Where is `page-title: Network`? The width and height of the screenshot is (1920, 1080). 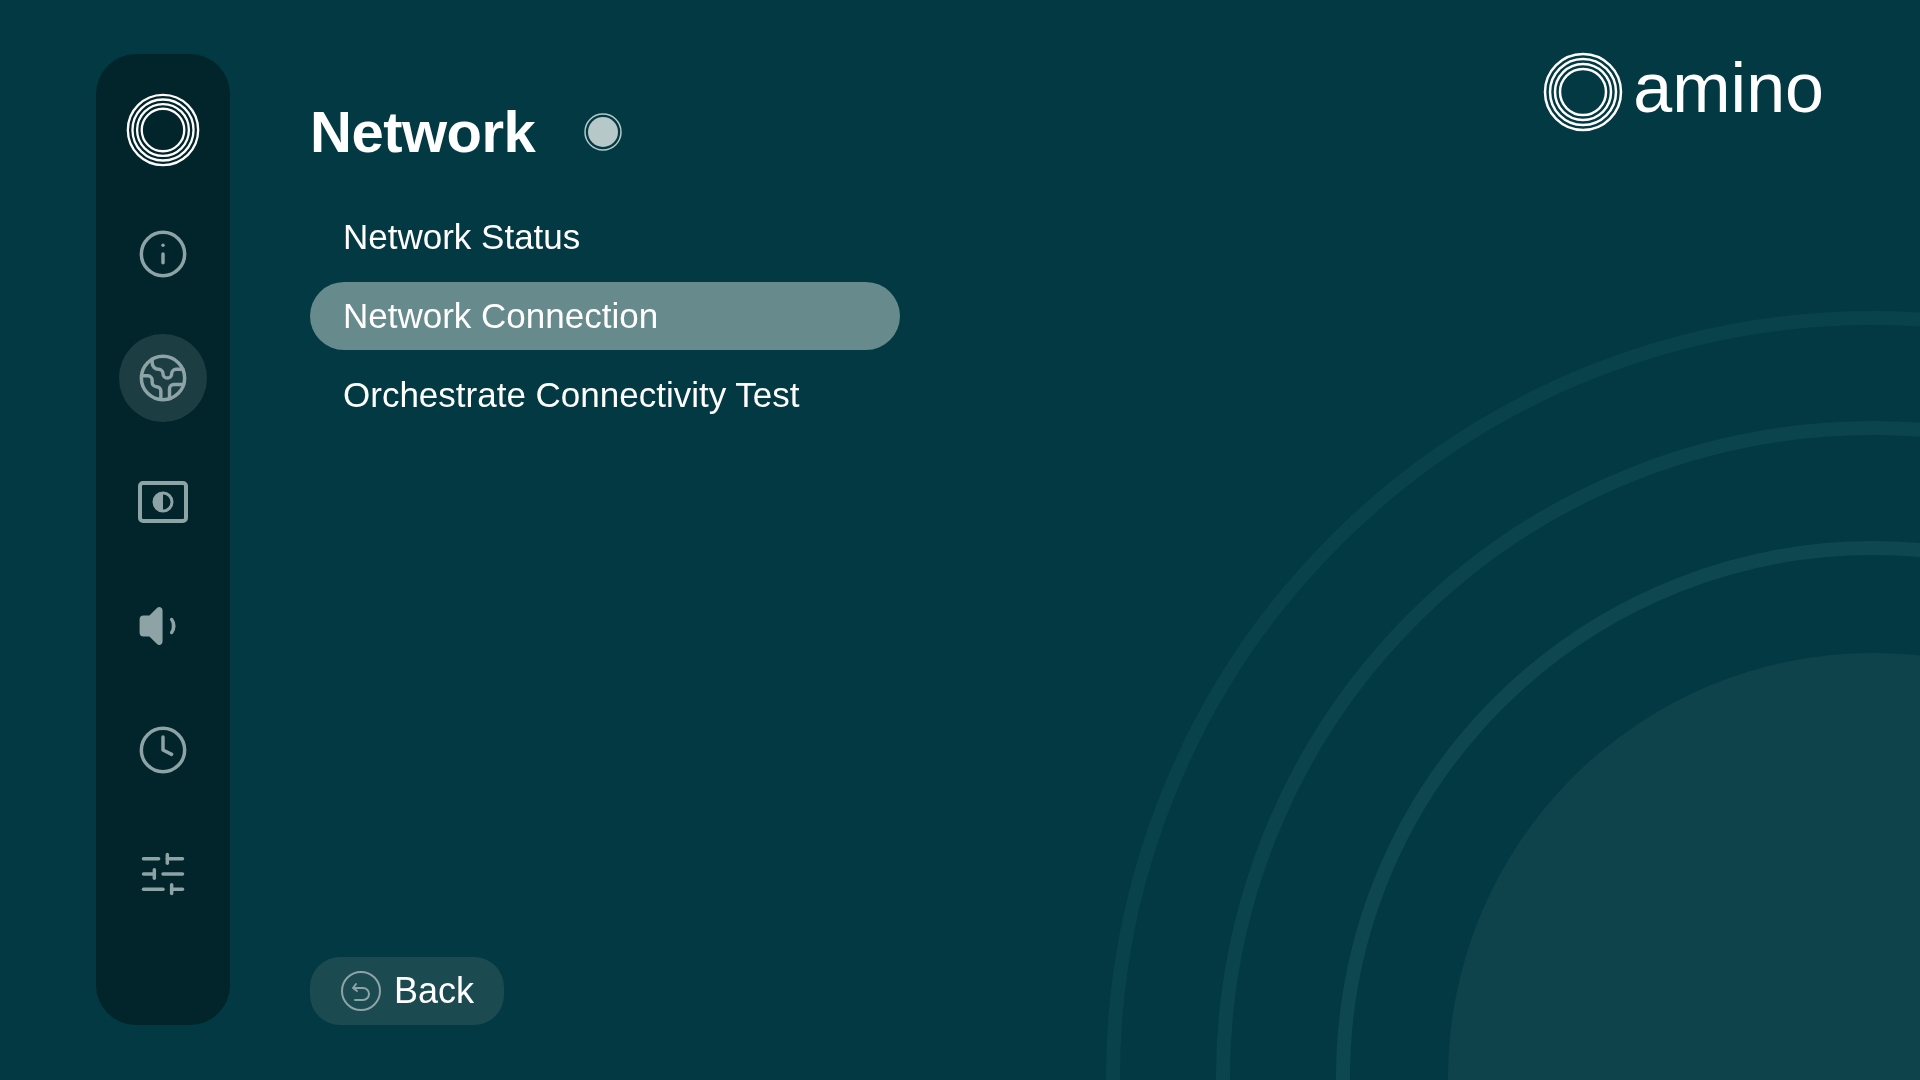
page-title: Network is located at coordinates (423, 131).